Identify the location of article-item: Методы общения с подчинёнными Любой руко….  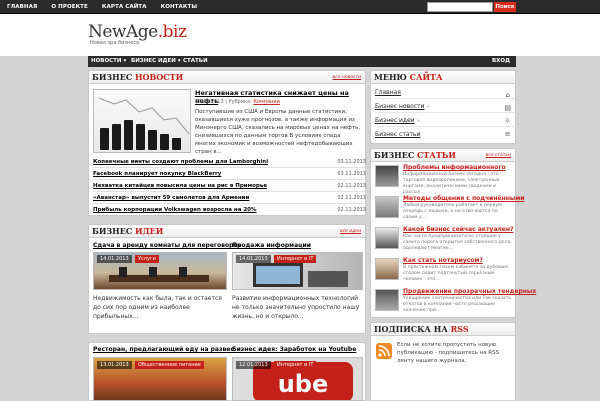
(449, 208).